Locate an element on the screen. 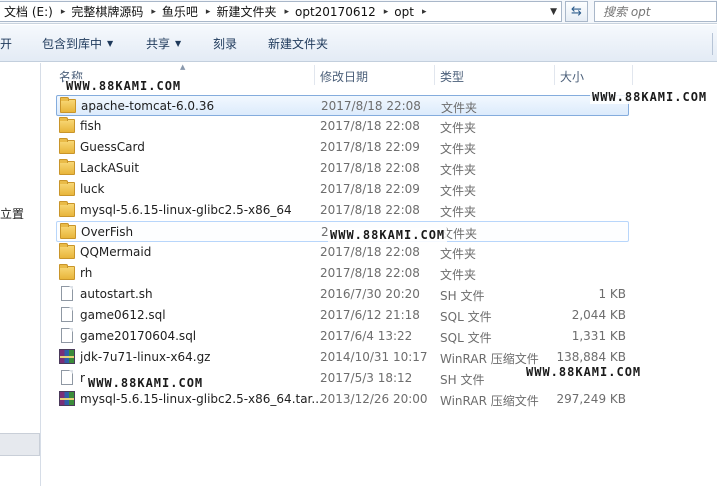 This screenshot has height=486, width=717. file-name: game0612.sql is located at coordinates (123, 315).